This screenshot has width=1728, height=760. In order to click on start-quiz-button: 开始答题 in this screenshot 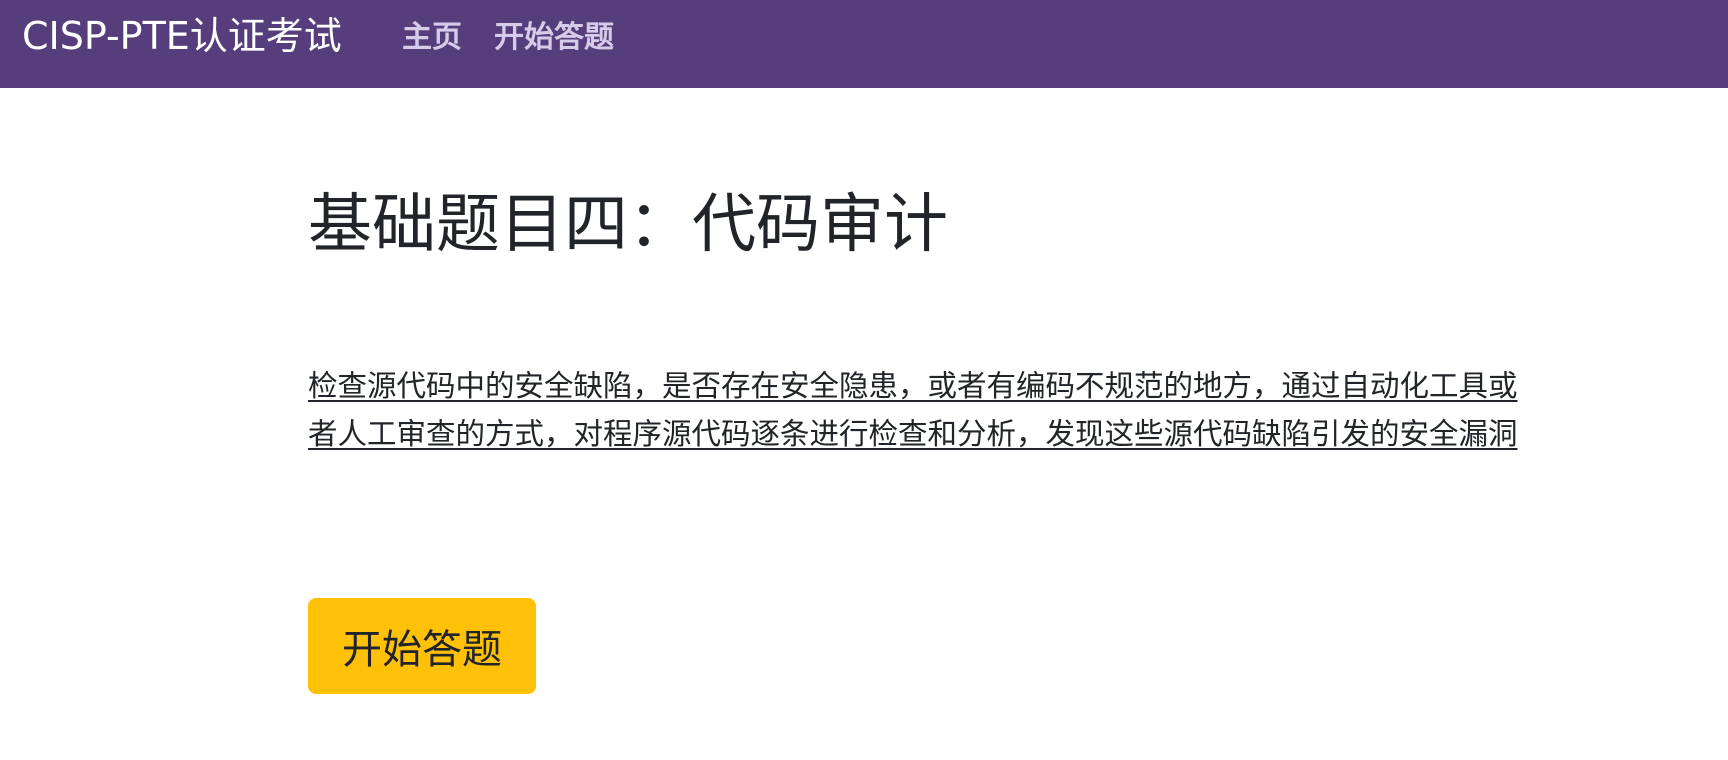, I will do `click(422, 646)`.